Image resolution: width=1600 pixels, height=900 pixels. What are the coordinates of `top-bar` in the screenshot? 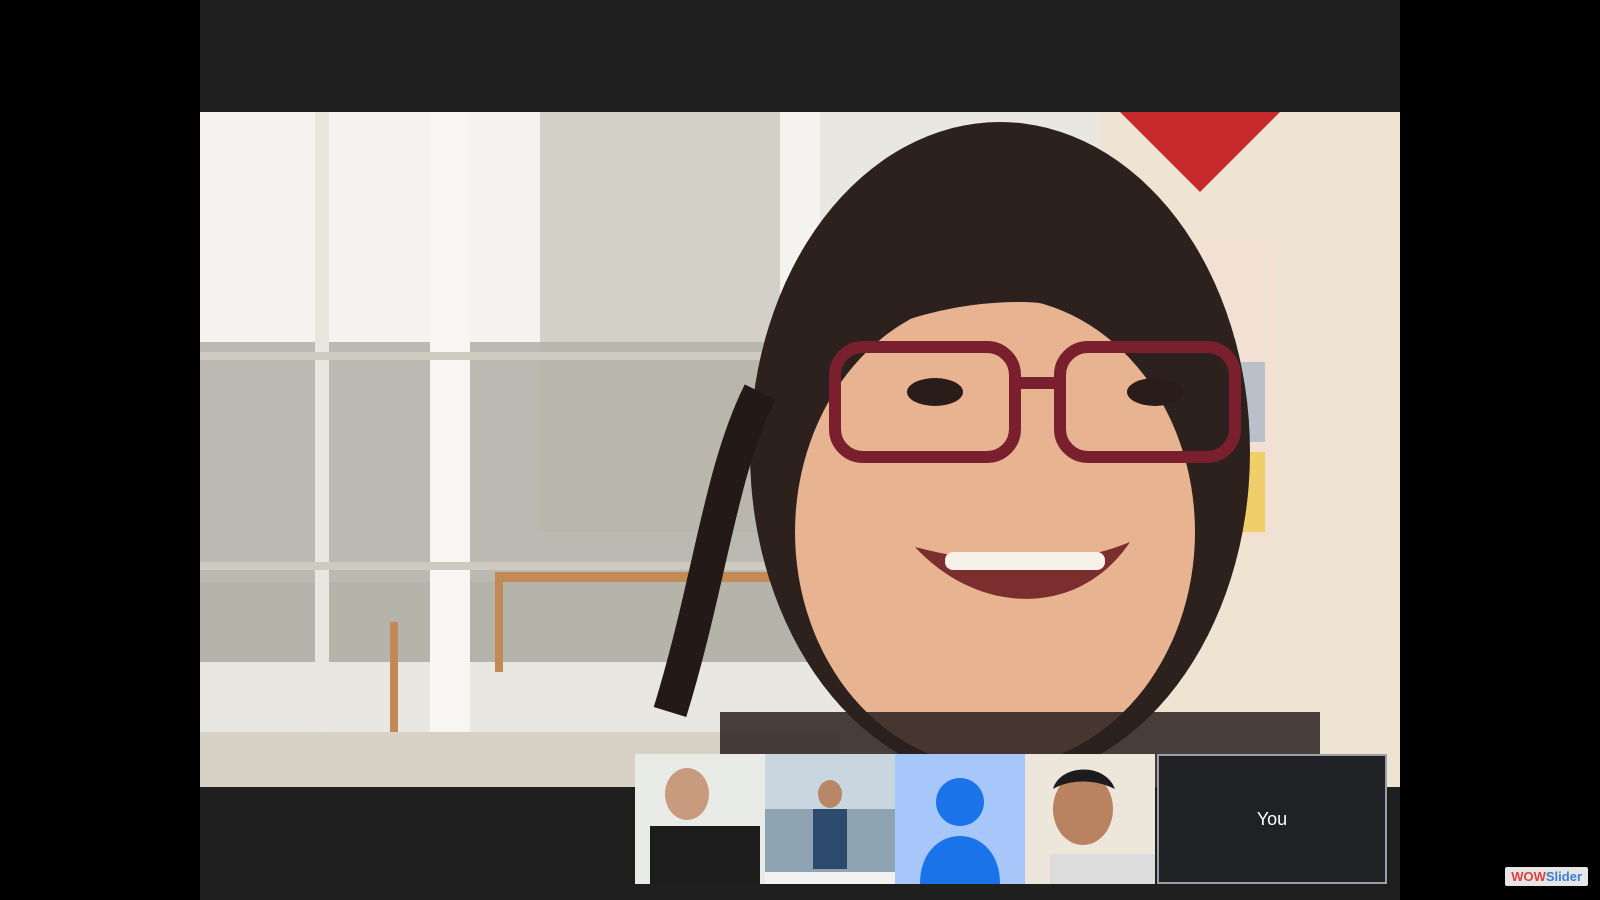 It's located at (800, 56).